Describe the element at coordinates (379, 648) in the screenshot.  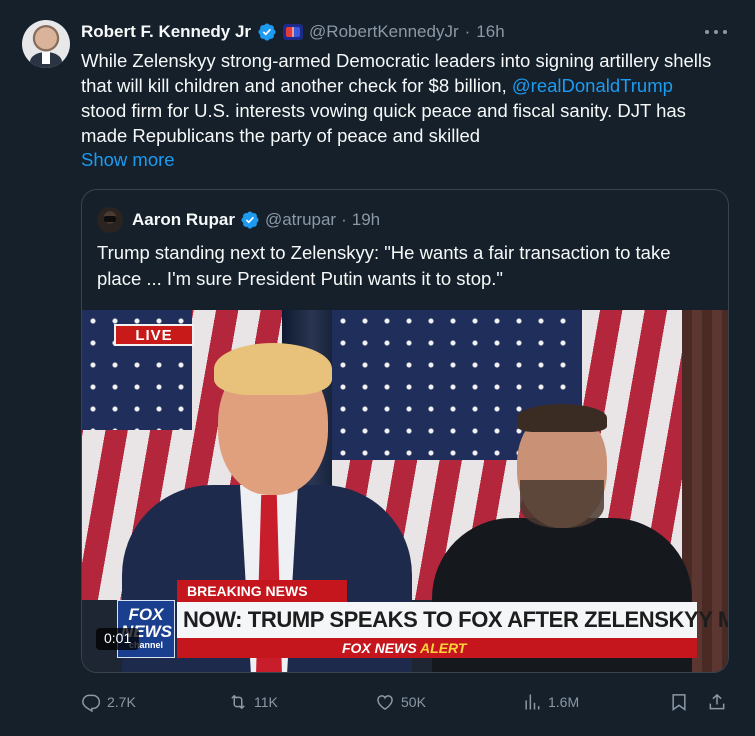
I see `alert-prefix: FOX NEWS` at that location.